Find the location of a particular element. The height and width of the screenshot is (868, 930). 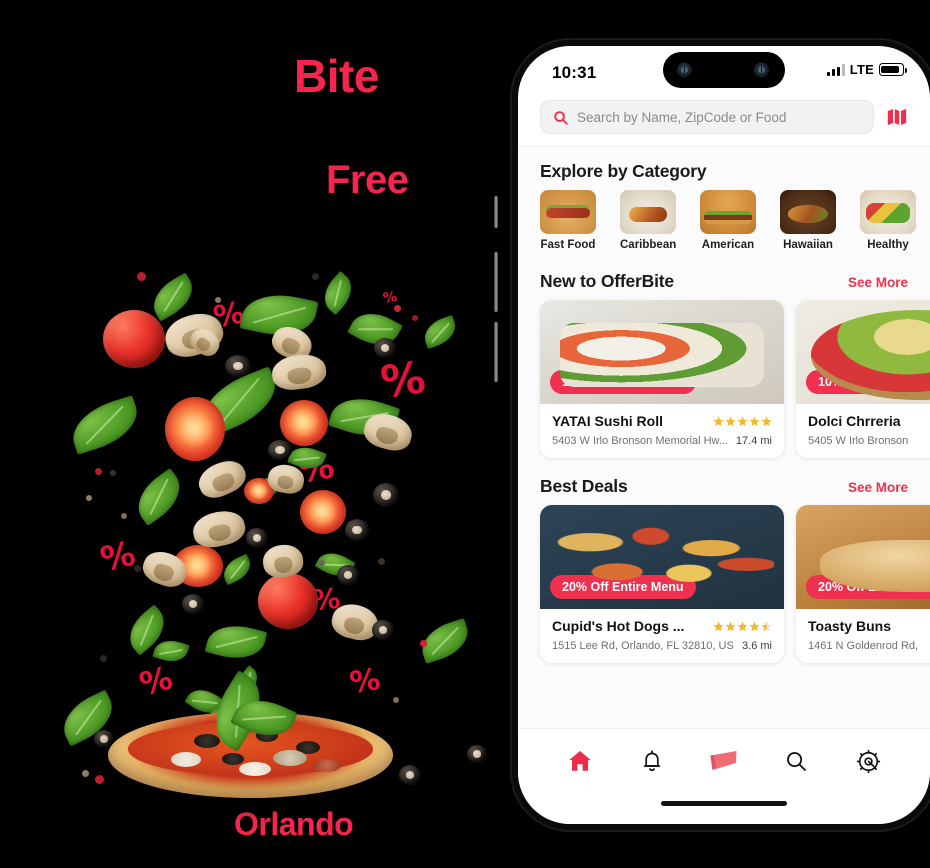

see-more-link-deals: See More is located at coordinates (878, 487).